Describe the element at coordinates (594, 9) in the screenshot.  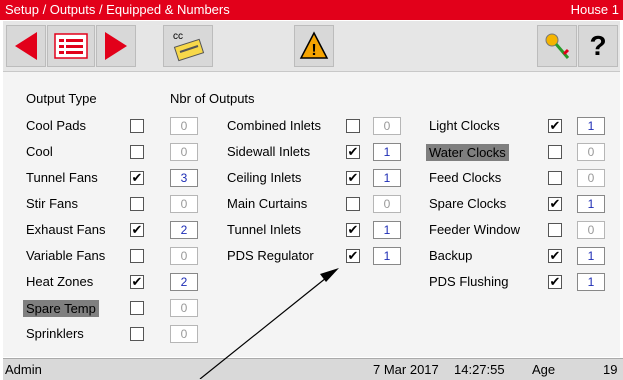
I see `house-label: House 1` at that location.